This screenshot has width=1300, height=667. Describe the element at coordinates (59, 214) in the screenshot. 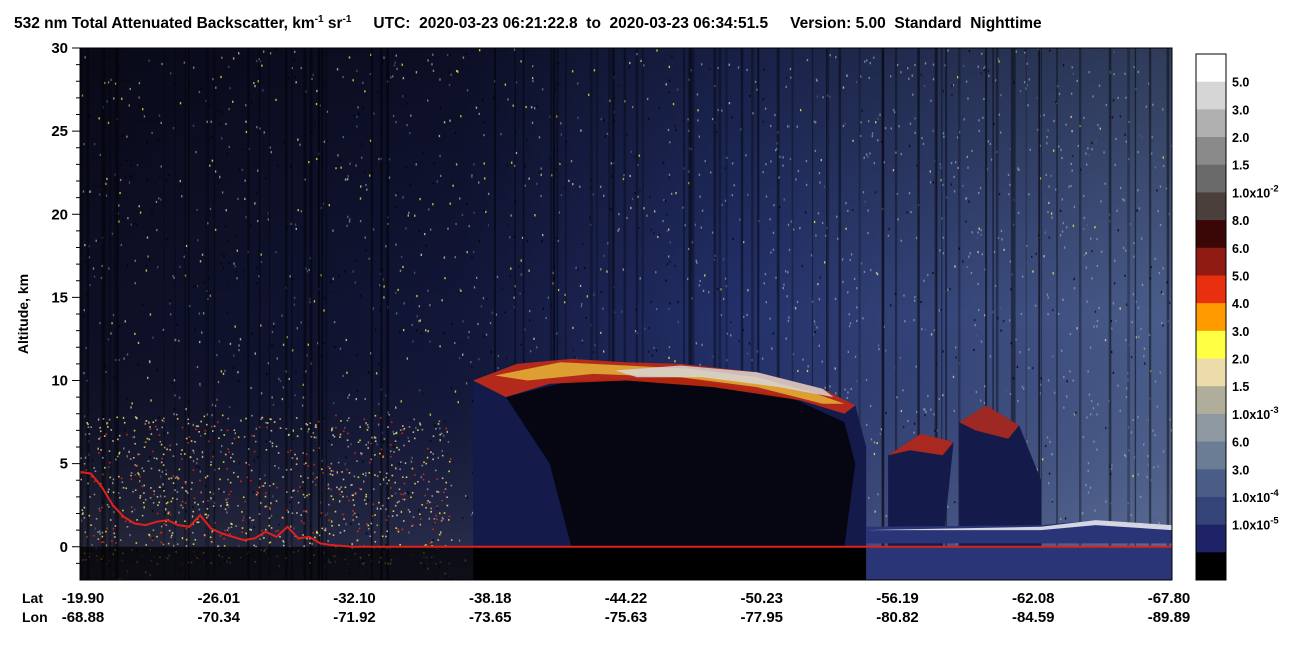

I see `y-tick-label: 20` at that location.